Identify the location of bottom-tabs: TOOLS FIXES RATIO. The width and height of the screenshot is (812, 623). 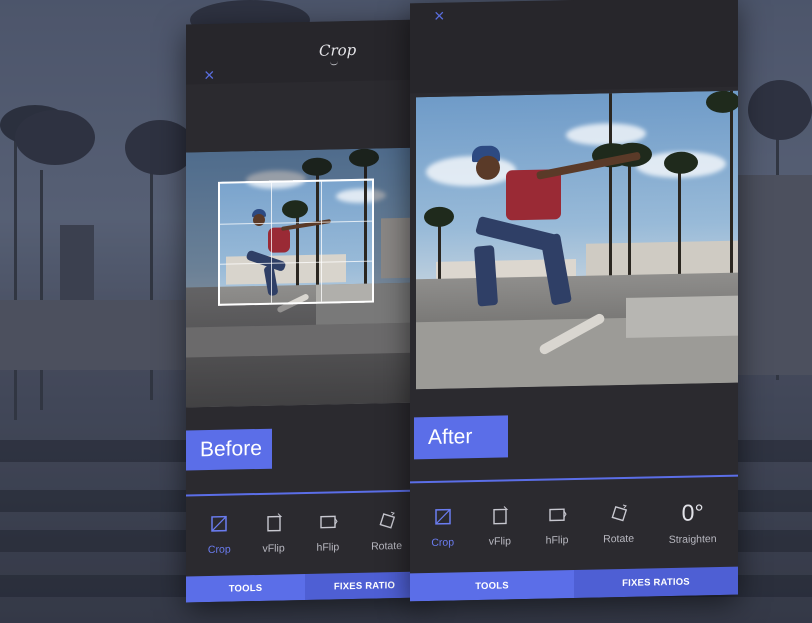
(305, 587).